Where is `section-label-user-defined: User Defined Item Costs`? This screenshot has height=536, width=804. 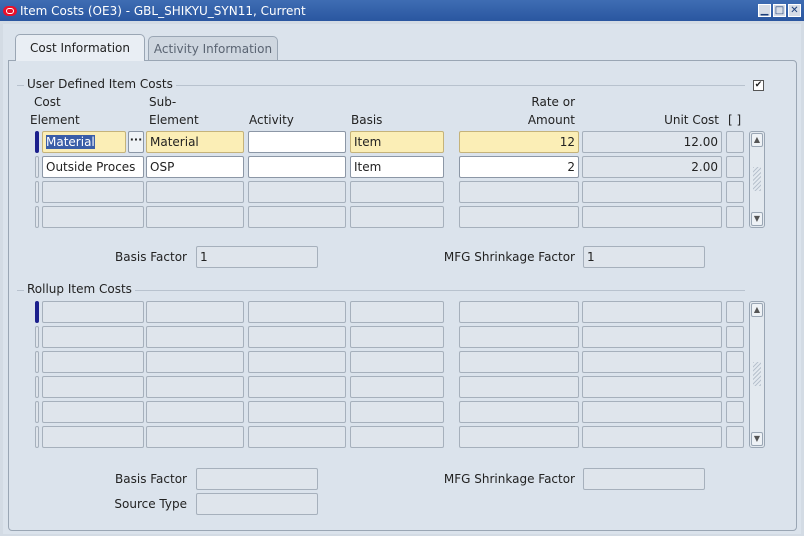
section-label-user-defined: User Defined Item Costs is located at coordinates (100, 84).